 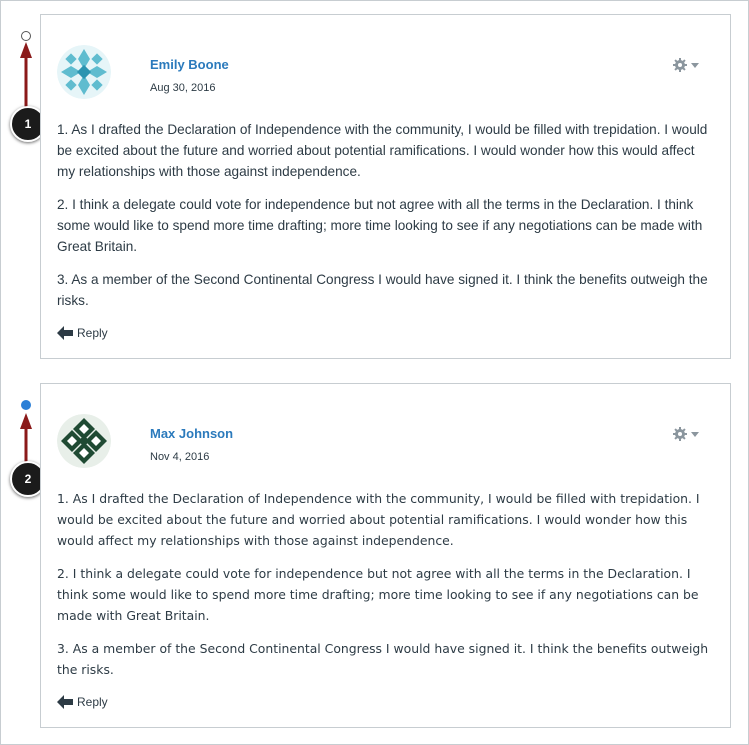 I want to click on read-status-indicator, so click(x=26, y=36).